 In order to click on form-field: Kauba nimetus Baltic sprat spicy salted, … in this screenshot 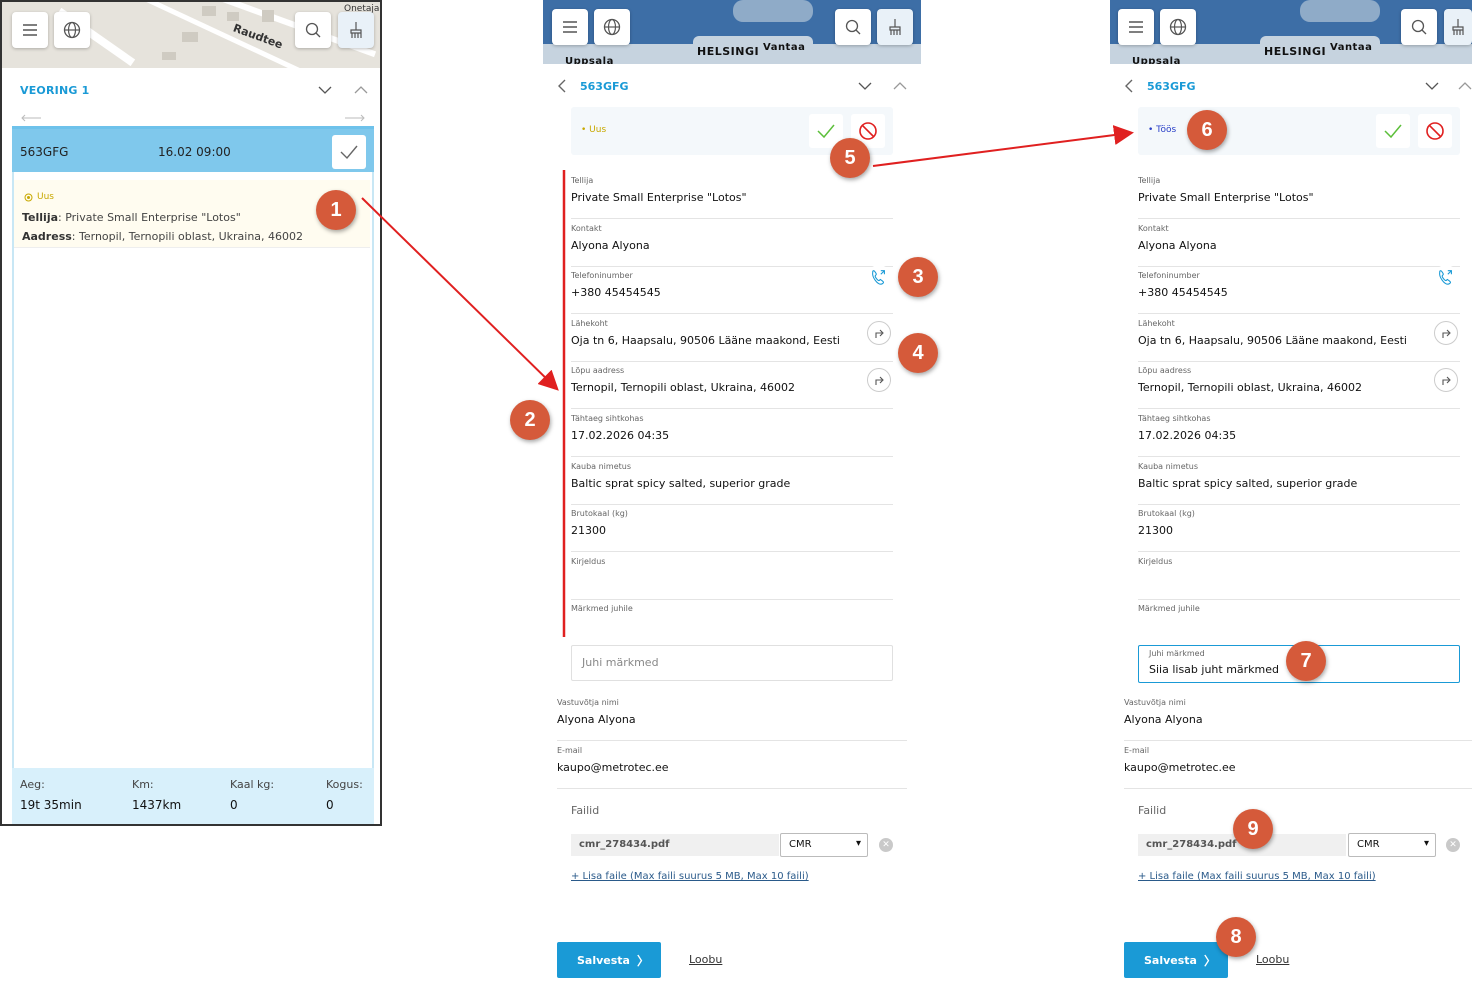, I will do `click(732, 481)`.